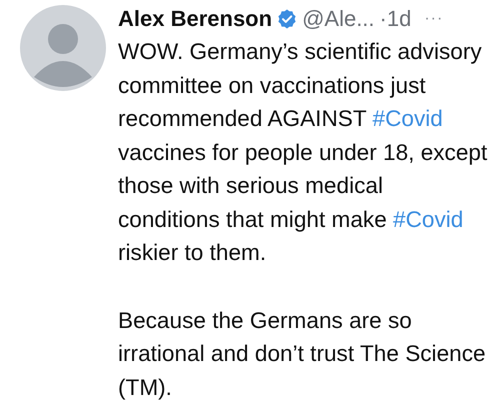 This screenshot has width=500, height=415. What do you see at coordinates (434, 19) in the screenshot?
I see `more-options: ···` at bounding box center [434, 19].